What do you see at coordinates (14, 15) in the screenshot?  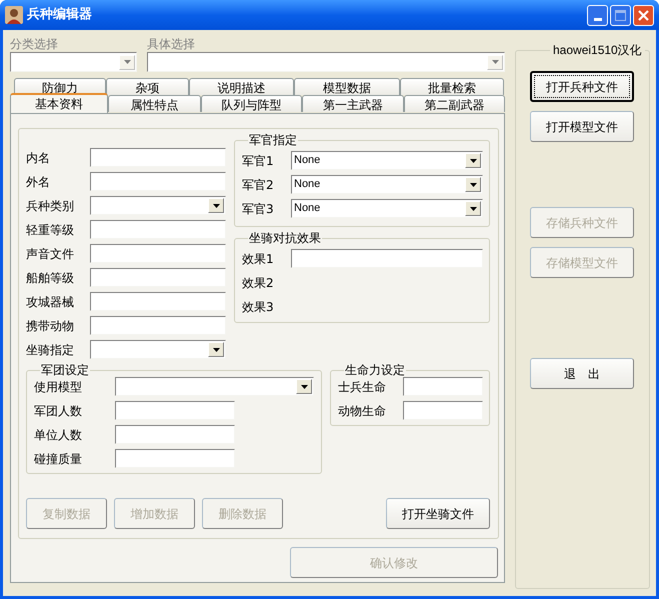 I see `avatar-icon` at bounding box center [14, 15].